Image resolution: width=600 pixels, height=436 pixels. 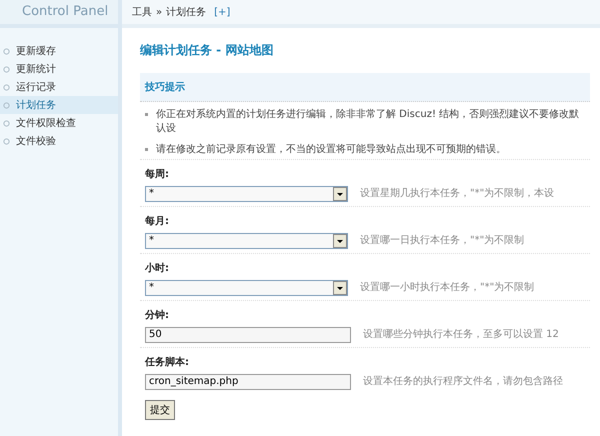 I want to click on hint-text: 设置本任务的执行程序文件名，请勿包含路径, so click(x=463, y=381).